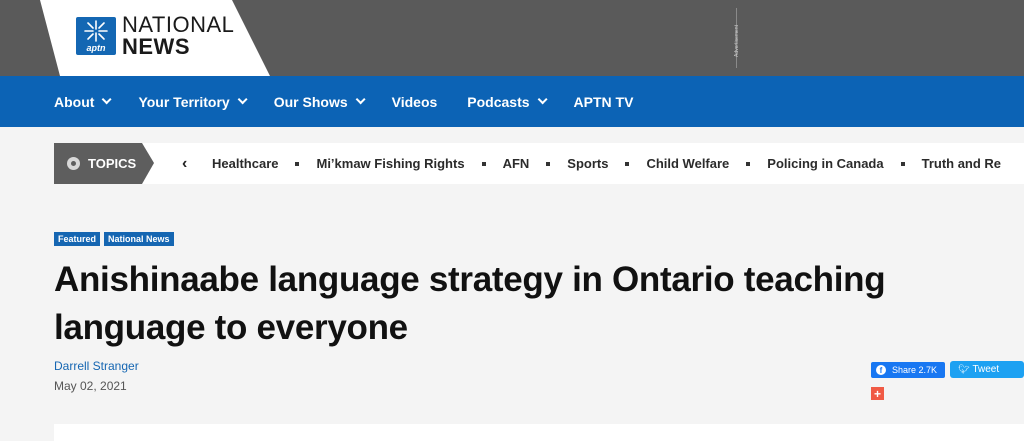 The width and height of the screenshot is (1024, 441). I want to click on article-tags: Featured National News, so click(116, 239).